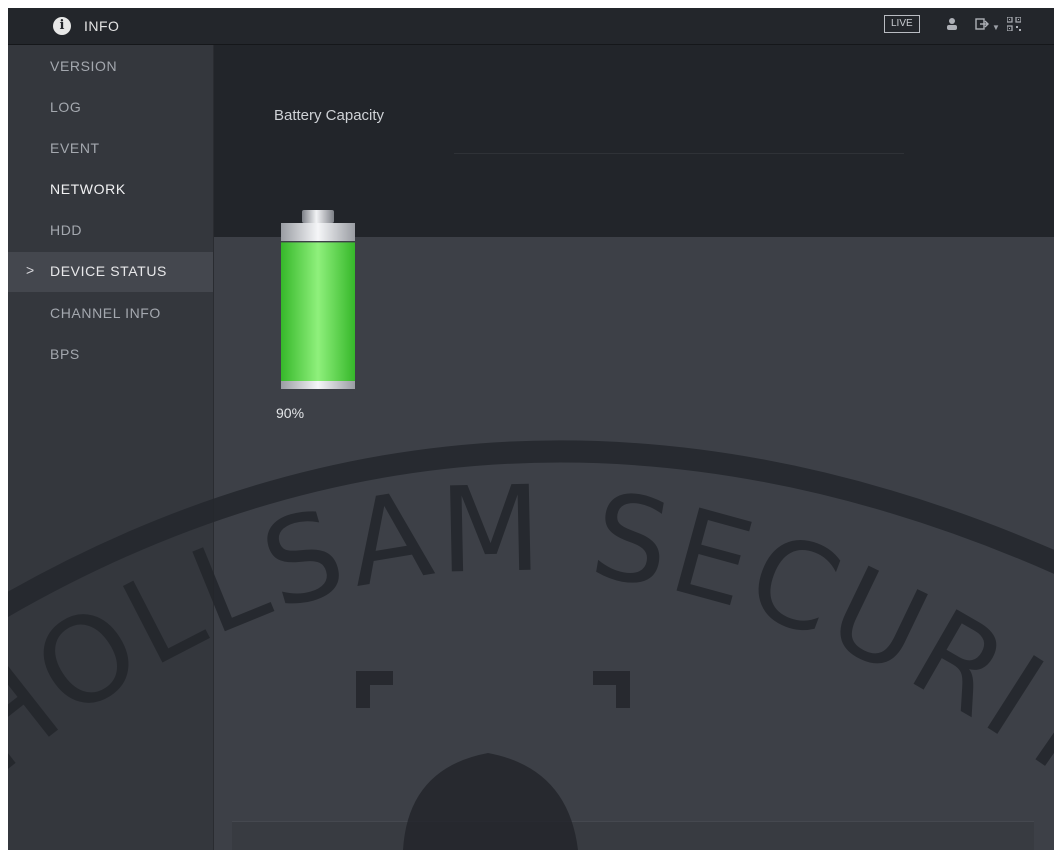 This screenshot has width=1054, height=850. I want to click on sidebar-item-label: BPS, so click(65, 354).